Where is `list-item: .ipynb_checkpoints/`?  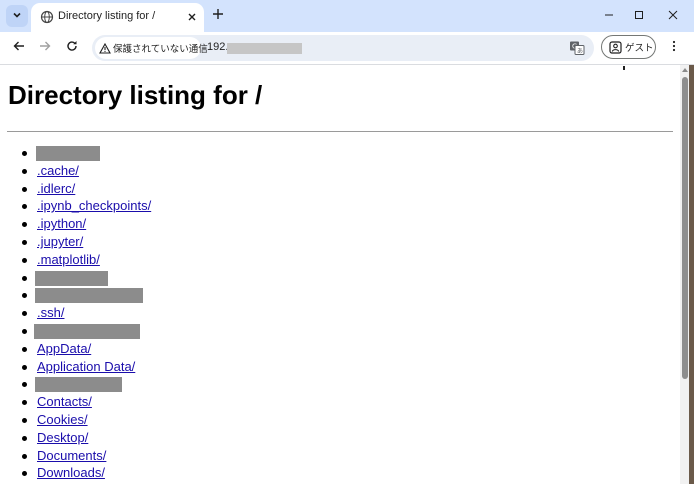
list-item: .ipynb_checkpoints/ is located at coordinates (75, 206).